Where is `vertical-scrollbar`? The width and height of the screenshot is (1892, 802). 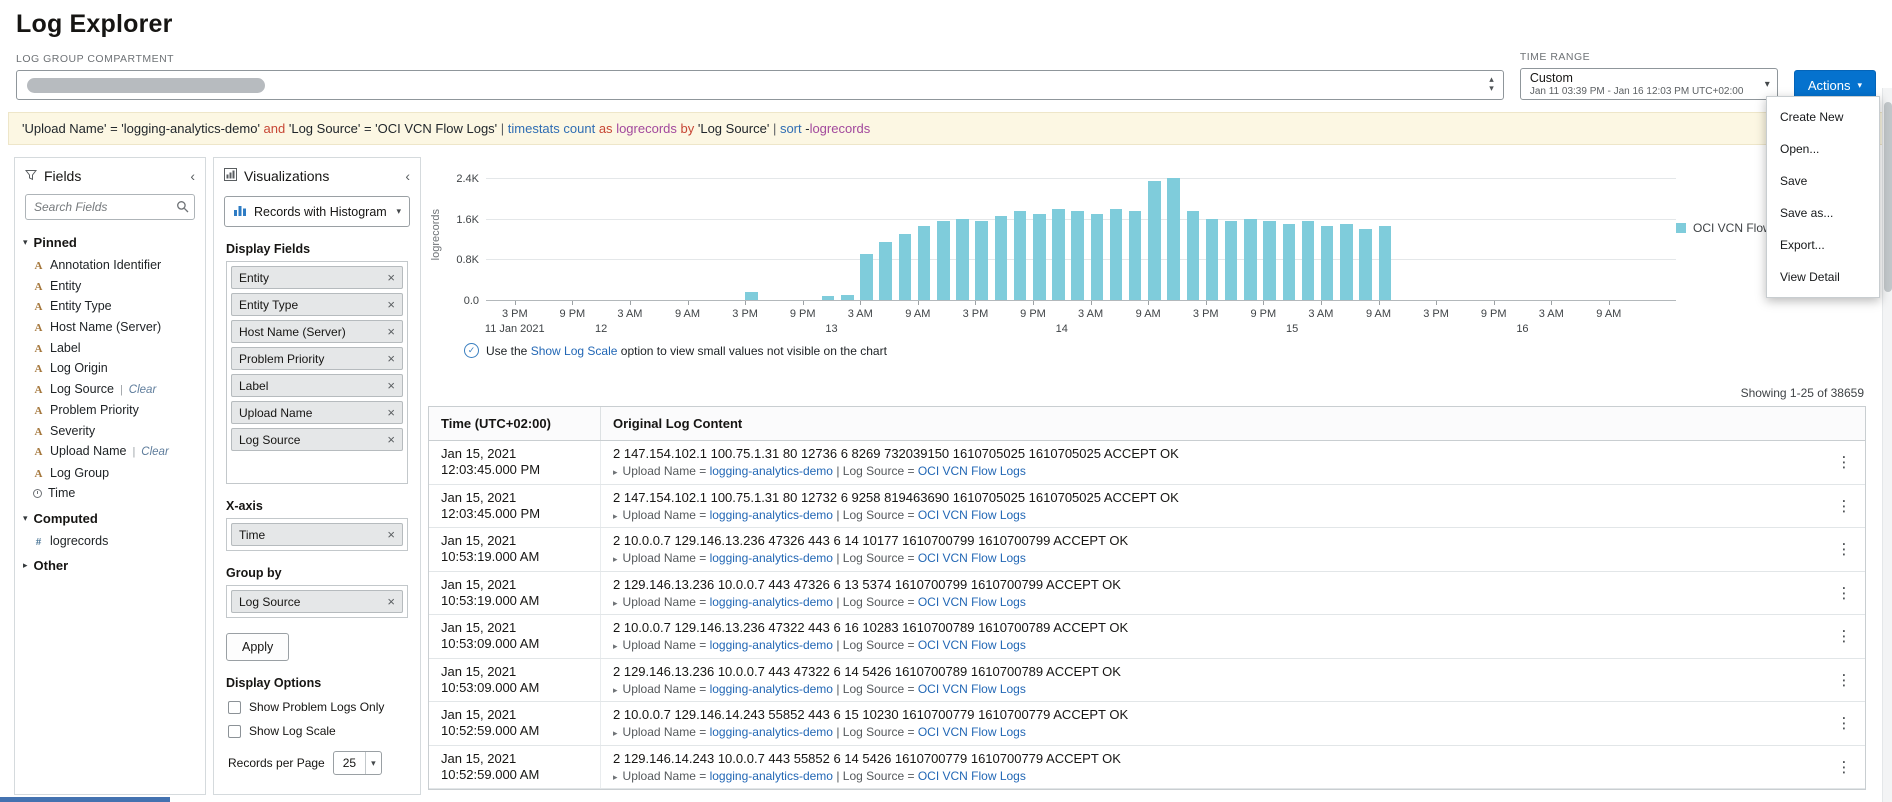
vertical-scrollbar is located at coordinates (1887, 445).